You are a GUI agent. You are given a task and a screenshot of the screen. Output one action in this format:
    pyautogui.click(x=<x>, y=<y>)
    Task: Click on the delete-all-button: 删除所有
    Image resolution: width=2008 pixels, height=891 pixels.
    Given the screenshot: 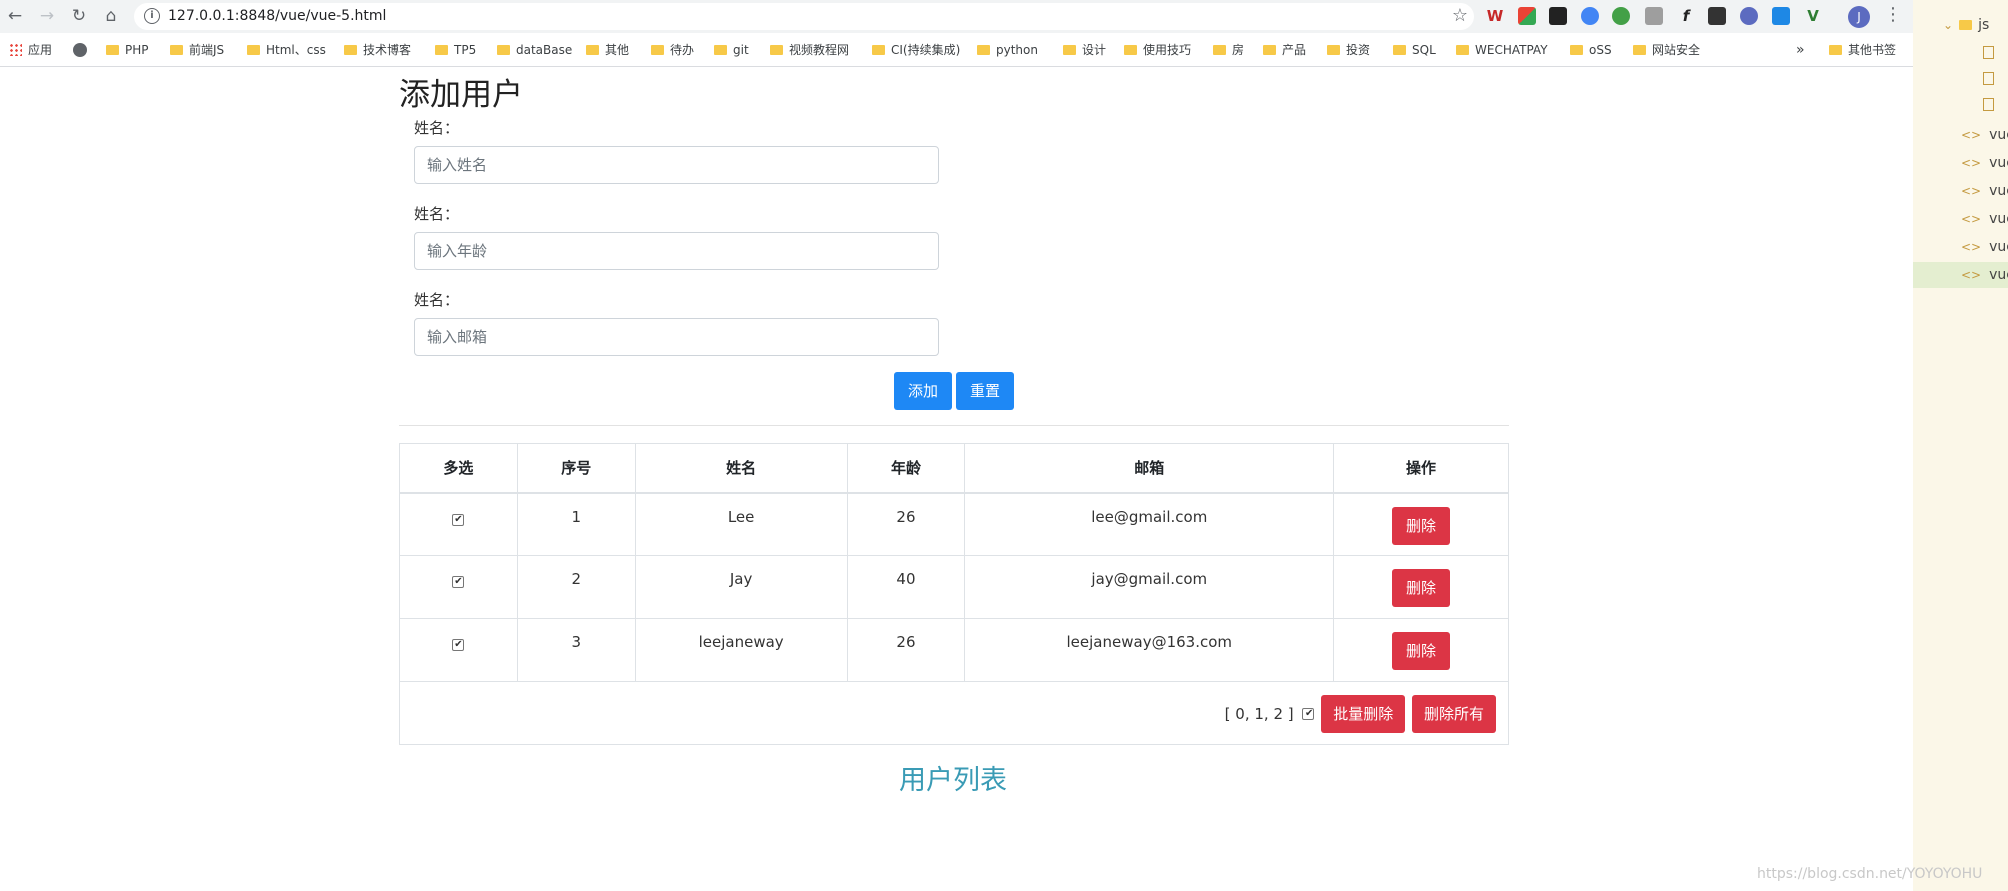 What is the action you would take?
    pyautogui.click(x=1453, y=714)
    